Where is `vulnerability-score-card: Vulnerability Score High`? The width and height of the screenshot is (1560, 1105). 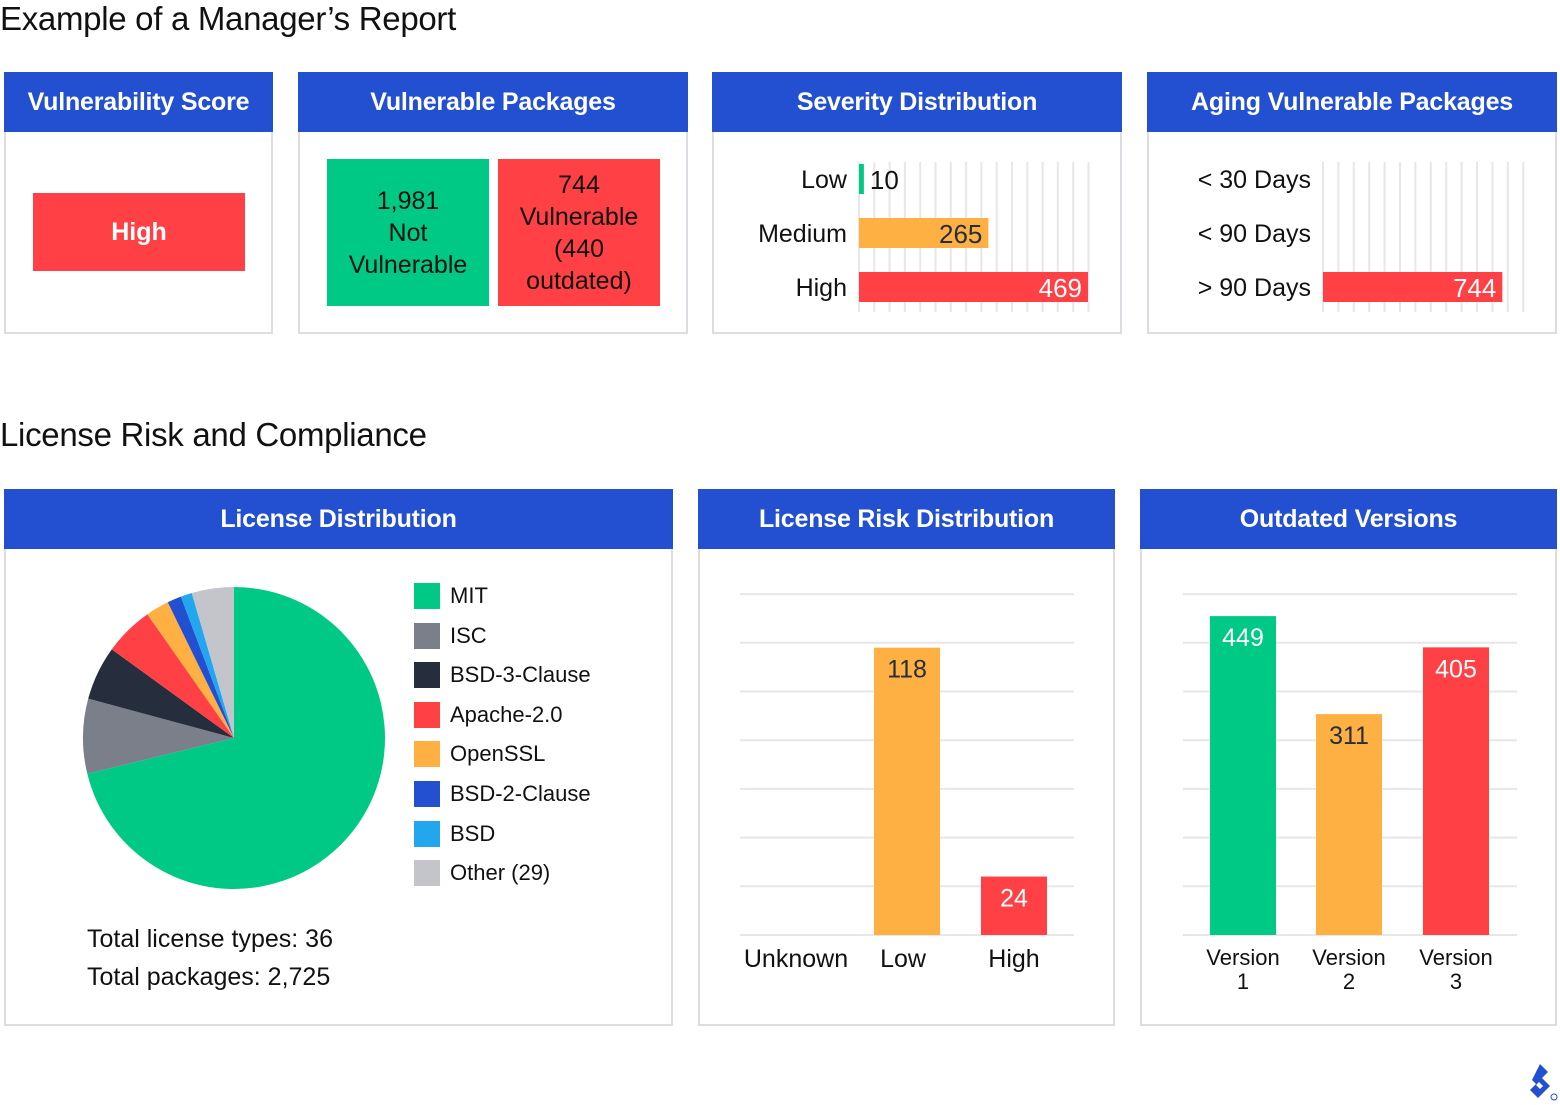 vulnerability-score-card: Vulnerability Score High is located at coordinates (138, 203).